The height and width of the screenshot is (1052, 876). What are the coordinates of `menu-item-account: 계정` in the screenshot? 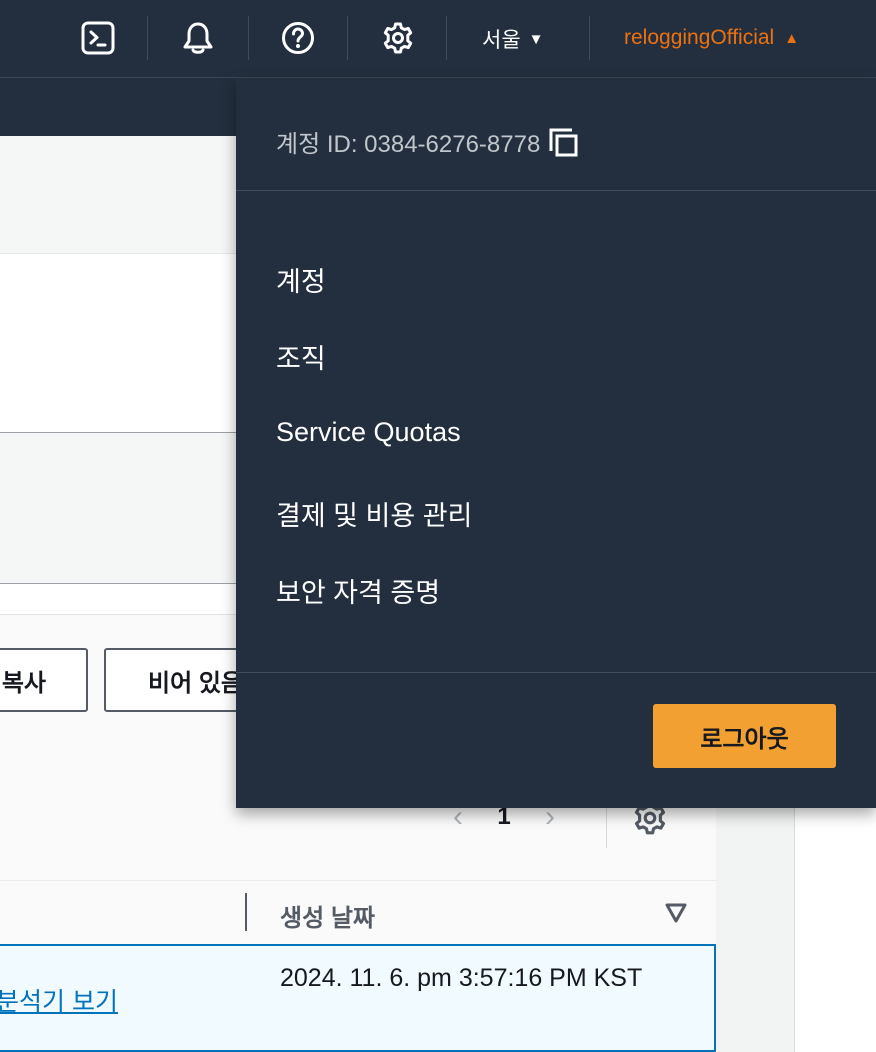 It's located at (301, 279).